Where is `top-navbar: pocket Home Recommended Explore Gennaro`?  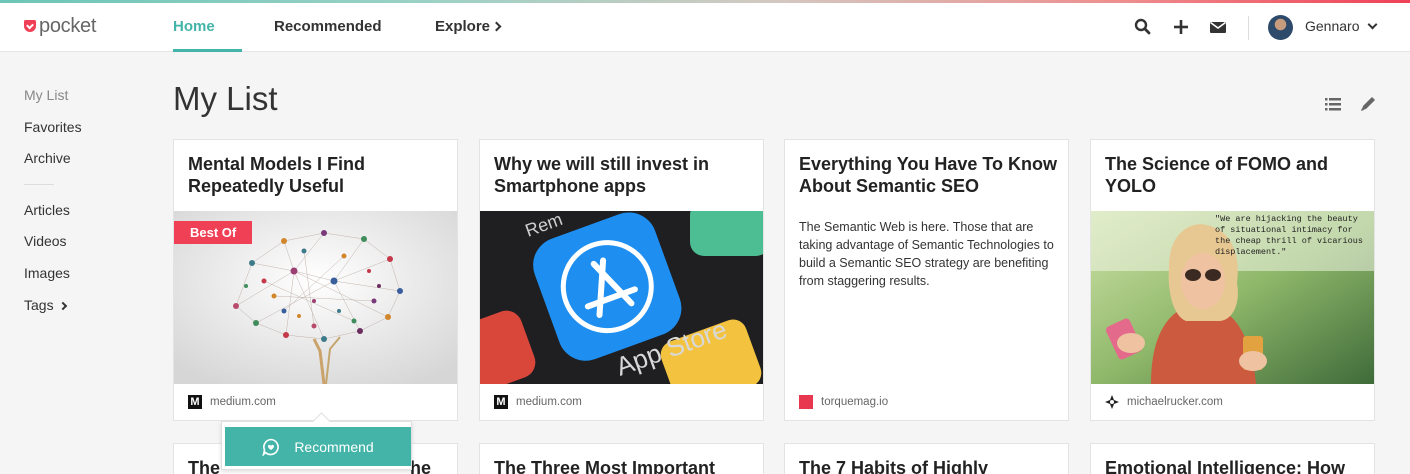 top-navbar: pocket Home Recommended Explore Gennaro is located at coordinates (705, 27).